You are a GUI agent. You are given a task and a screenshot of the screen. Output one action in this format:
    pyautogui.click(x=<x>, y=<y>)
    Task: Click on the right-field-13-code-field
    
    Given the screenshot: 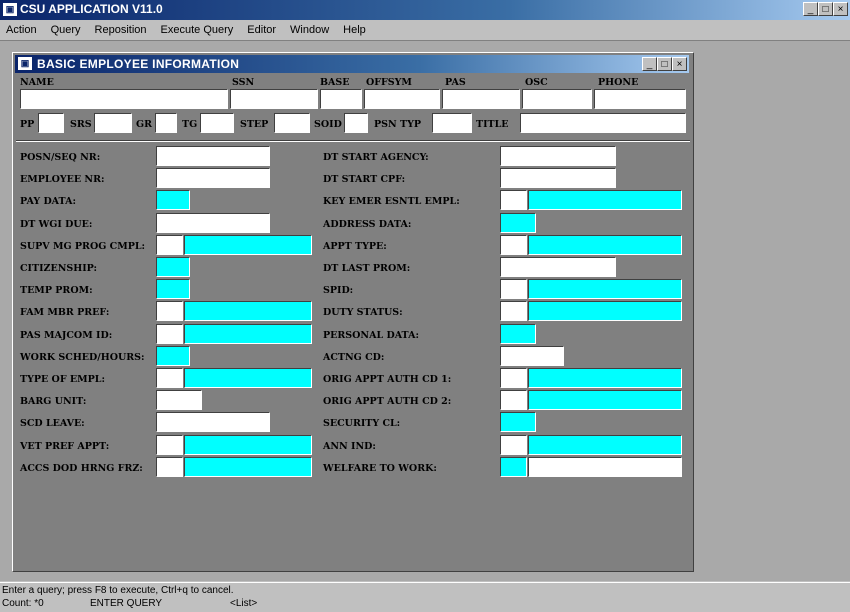 What is the action you would take?
    pyautogui.click(x=513, y=445)
    